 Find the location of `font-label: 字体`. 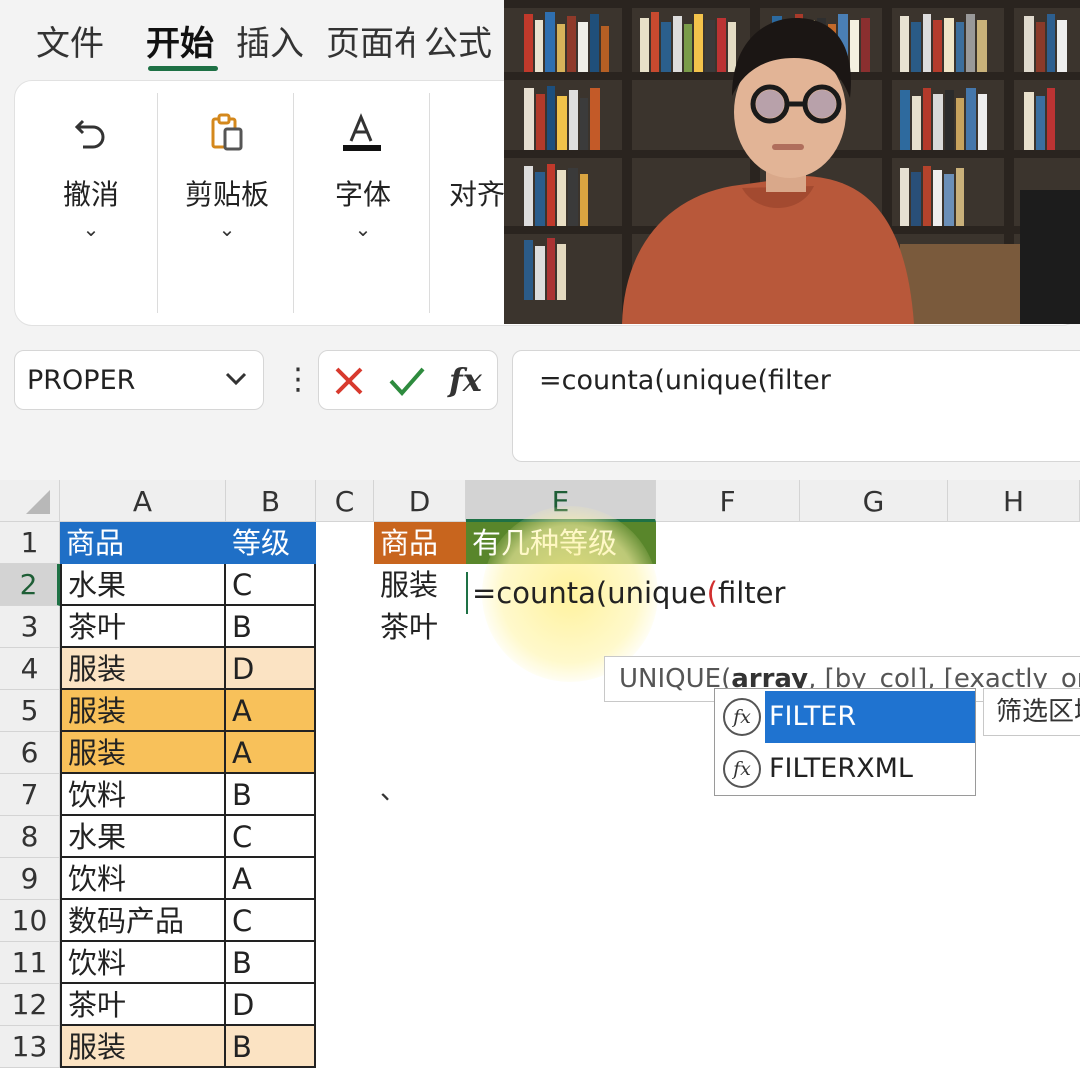

font-label: 字体 is located at coordinates (362, 194).